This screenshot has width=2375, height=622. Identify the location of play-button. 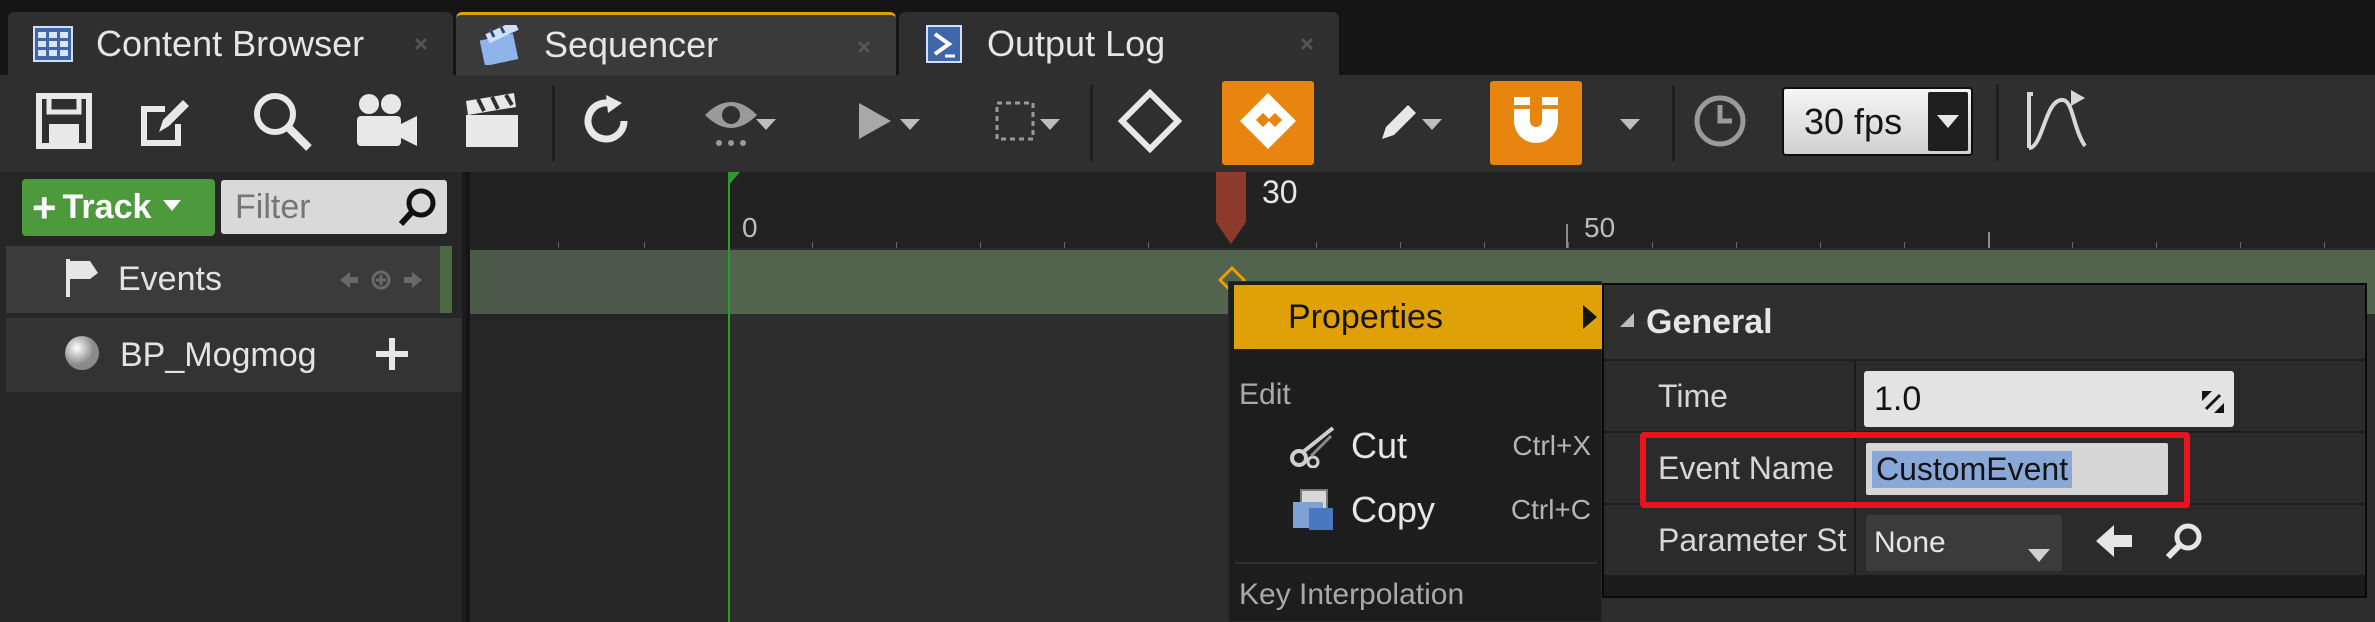
(875, 123).